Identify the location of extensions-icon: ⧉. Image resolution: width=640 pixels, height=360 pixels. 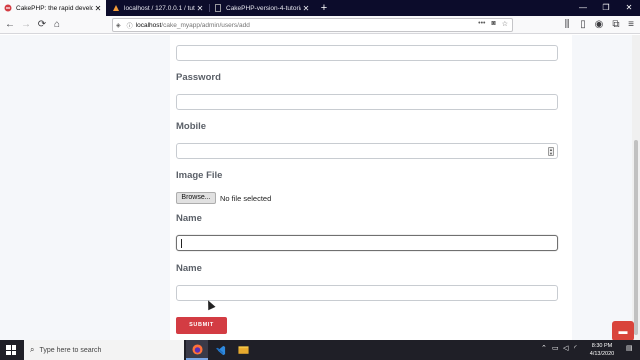
(616, 25).